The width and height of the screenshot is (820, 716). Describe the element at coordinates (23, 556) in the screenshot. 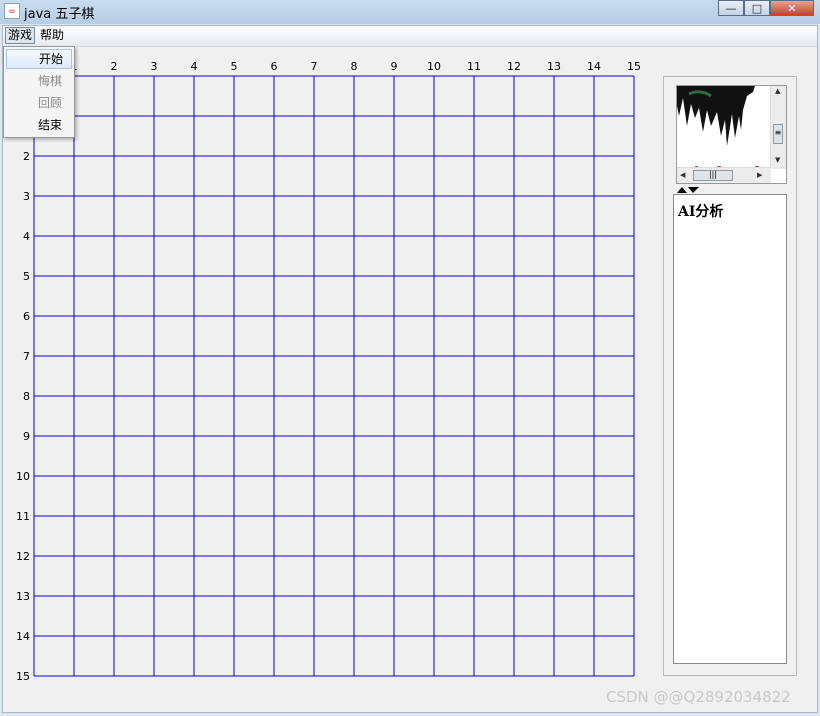

I see `row-label: 12` at that location.